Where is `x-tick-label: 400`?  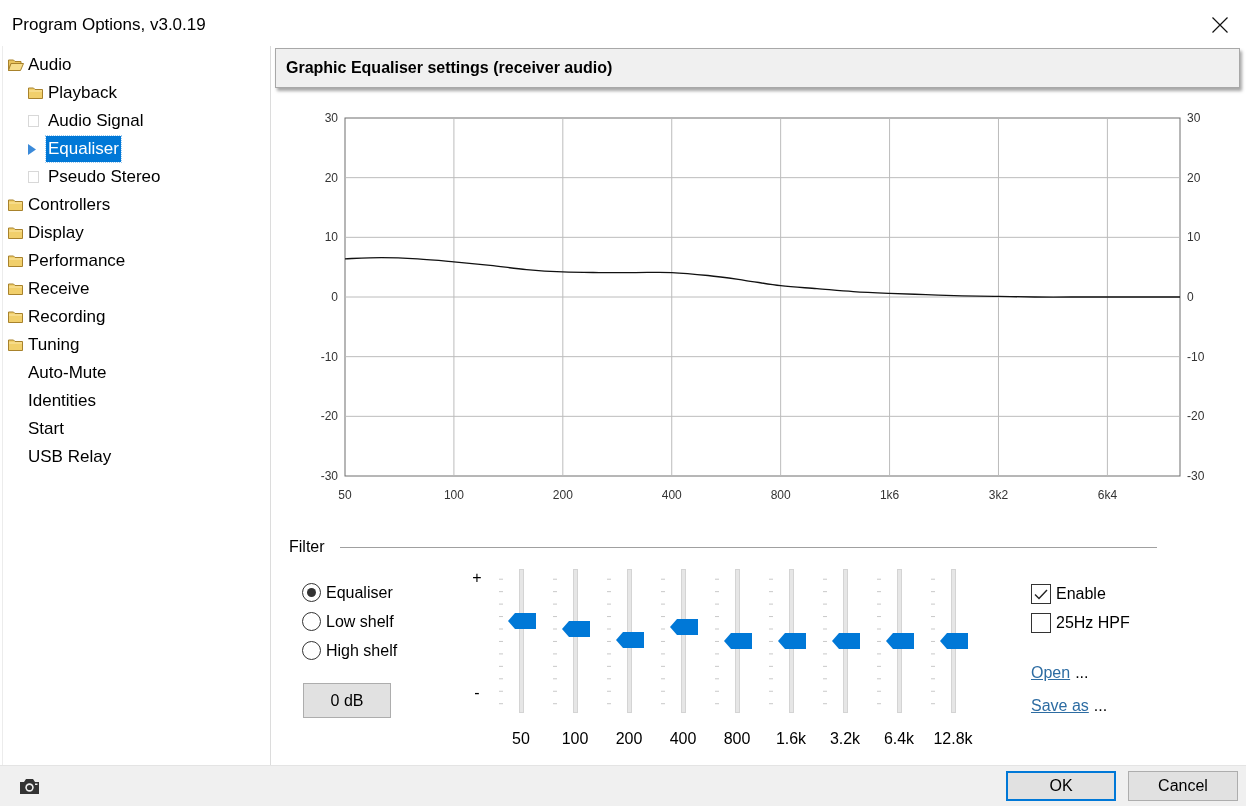 x-tick-label: 400 is located at coordinates (671, 495).